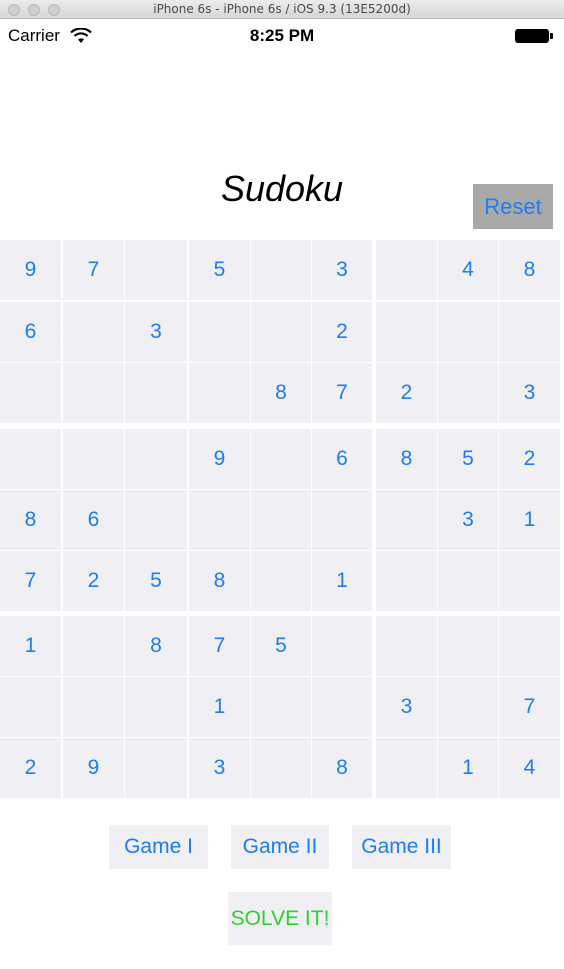 Image resolution: width=564 pixels, height=969 pixels. What do you see at coordinates (468, 393) in the screenshot?
I see `sudoku-cell-r3-c8` at bounding box center [468, 393].